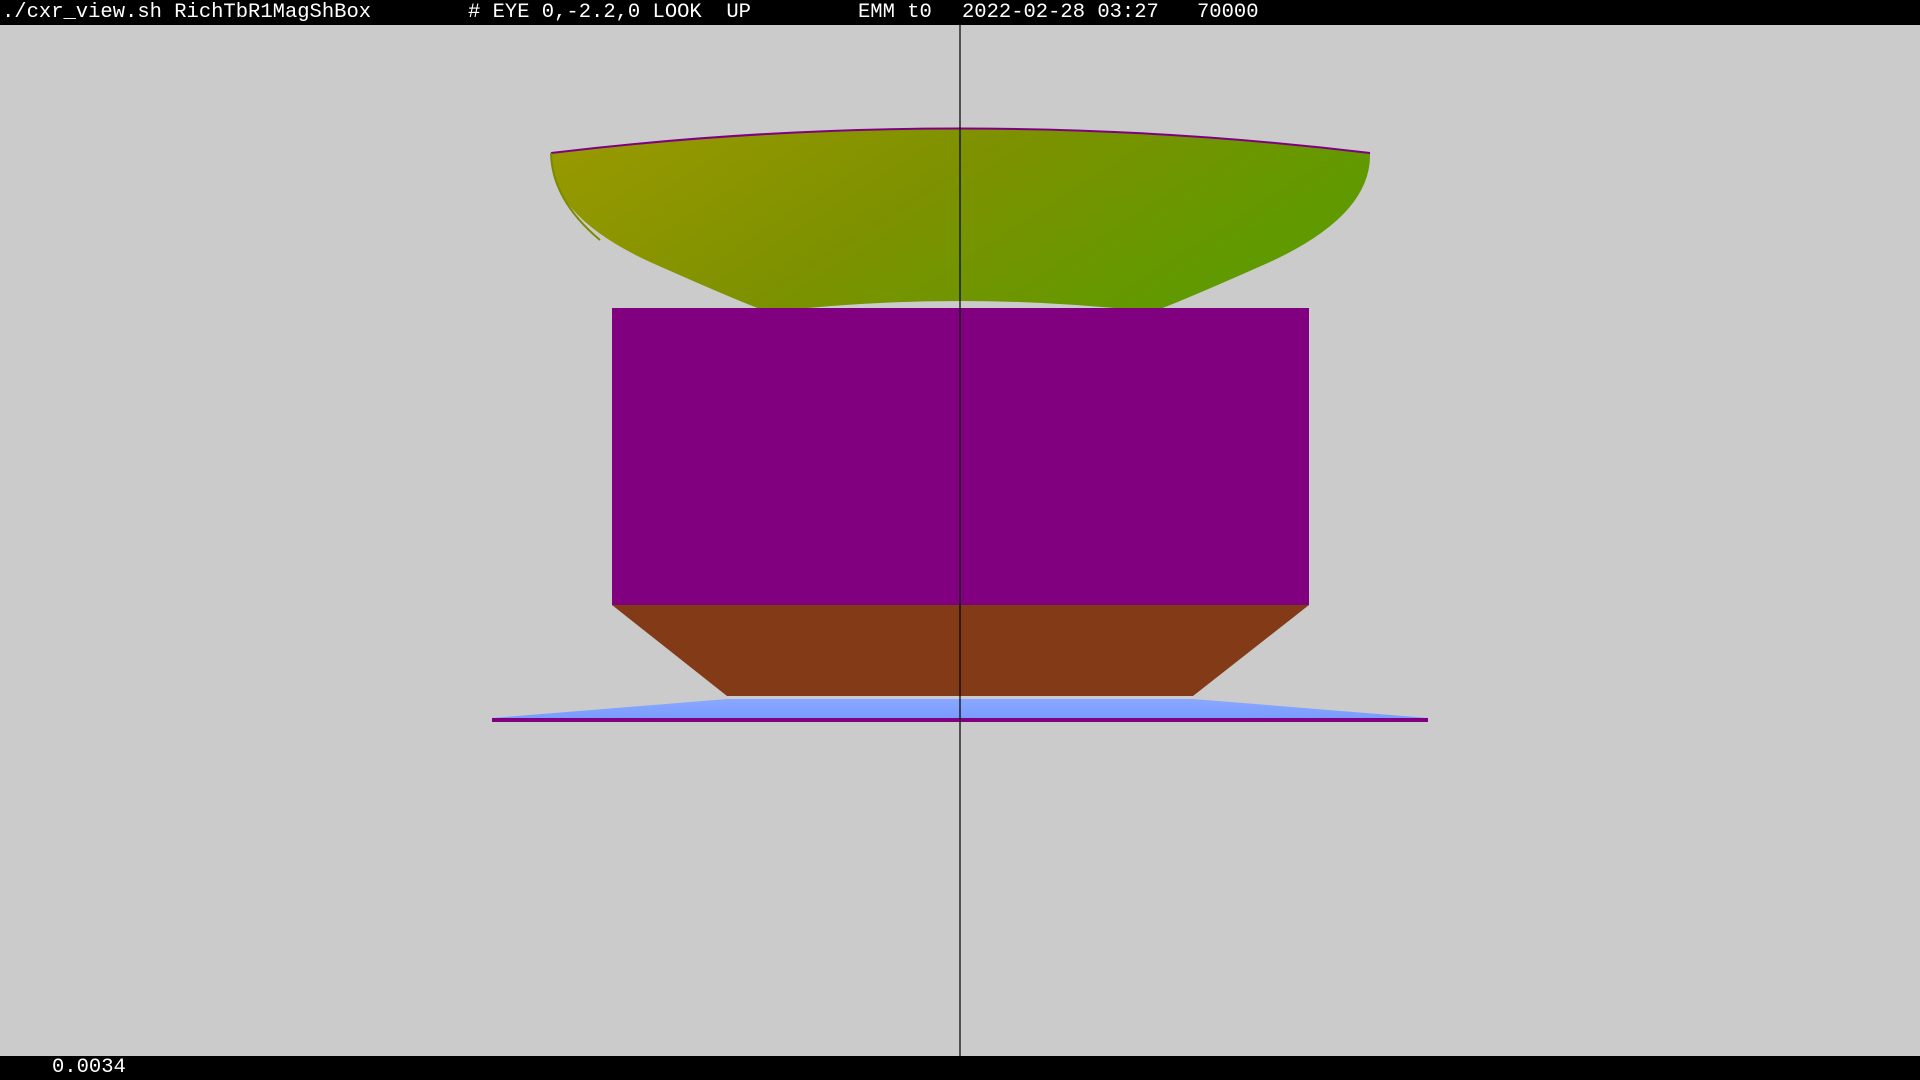  Describe the element at coordinates (1228, 12) in the screenshot. I see `count-label: 70000` at that location.